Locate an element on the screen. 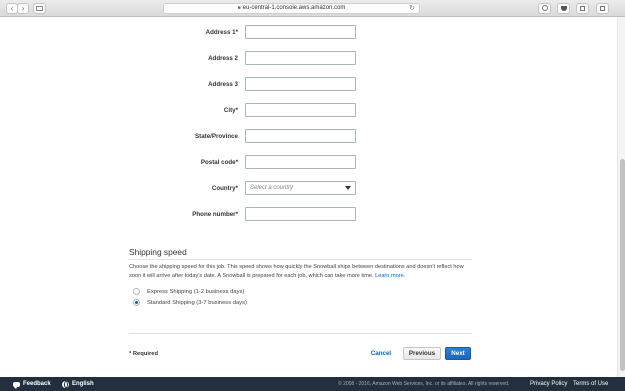  reader-button is located at coordinates (544, 8).